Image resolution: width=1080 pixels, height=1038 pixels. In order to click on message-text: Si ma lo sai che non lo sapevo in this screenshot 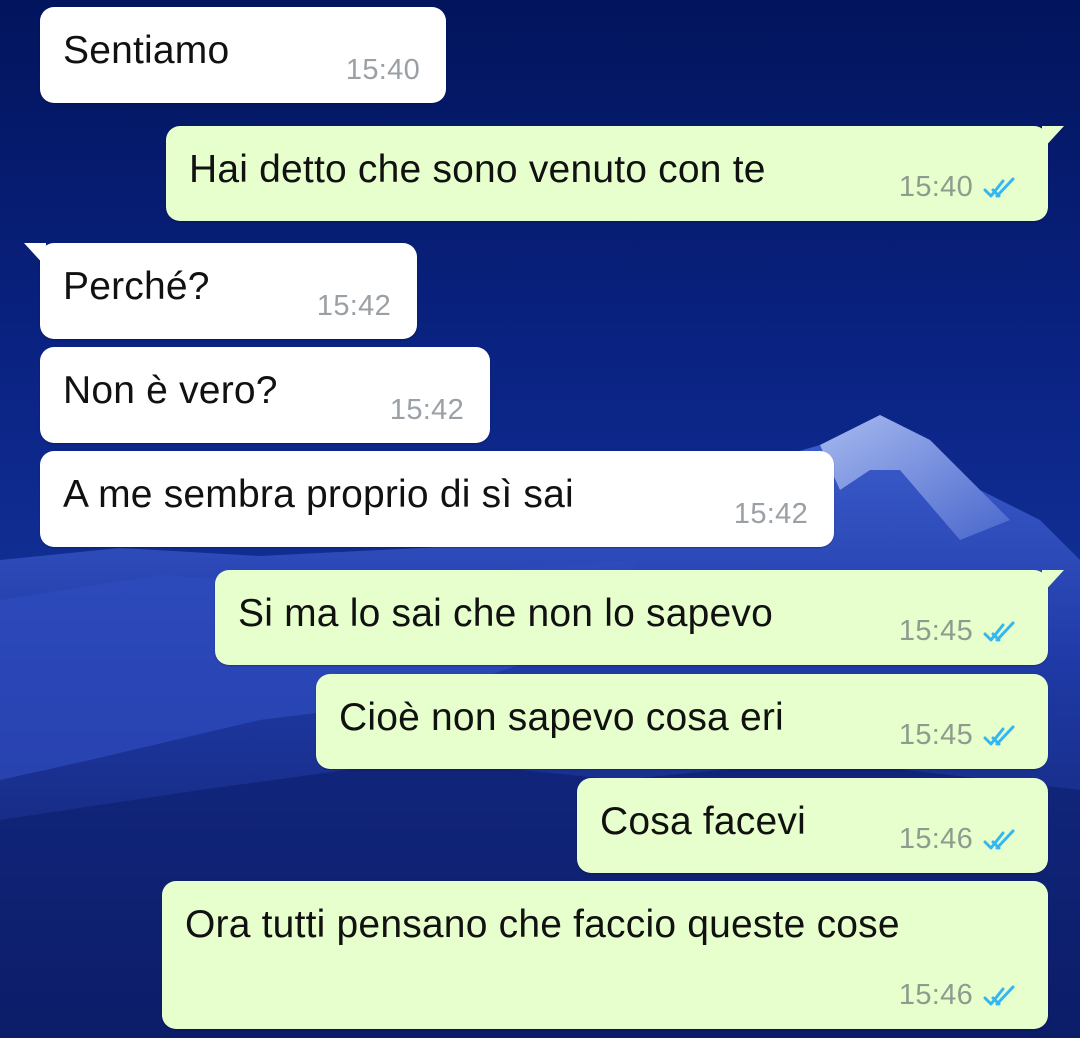, I will do `click(505, 613)`.